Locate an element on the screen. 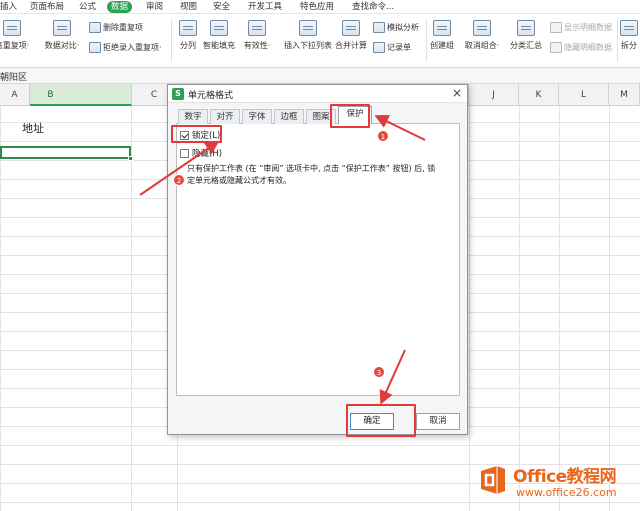 The image size is (640, 511). office-logo-icon is located at coordinates (493, 480).